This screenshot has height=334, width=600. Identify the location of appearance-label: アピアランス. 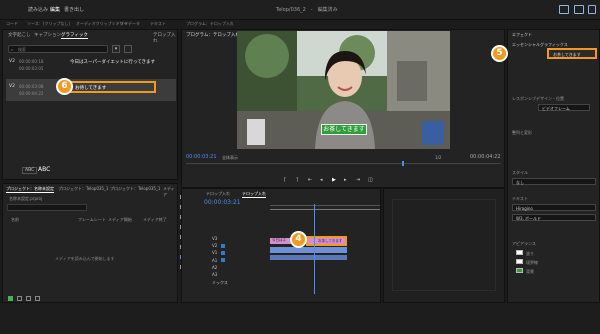
(524, 243).